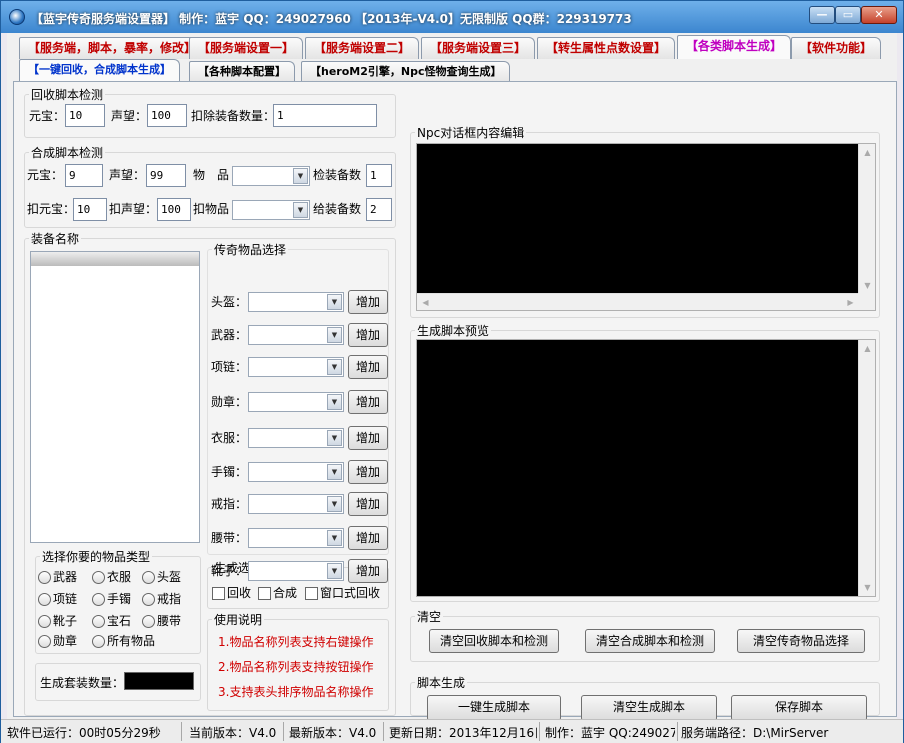 This screenshot has height=743, width=904. What do you see at coordinates (129, 116) in the screenshot?
I see `recycle-sw-label: 声望：` at bounding box center [129, 116].